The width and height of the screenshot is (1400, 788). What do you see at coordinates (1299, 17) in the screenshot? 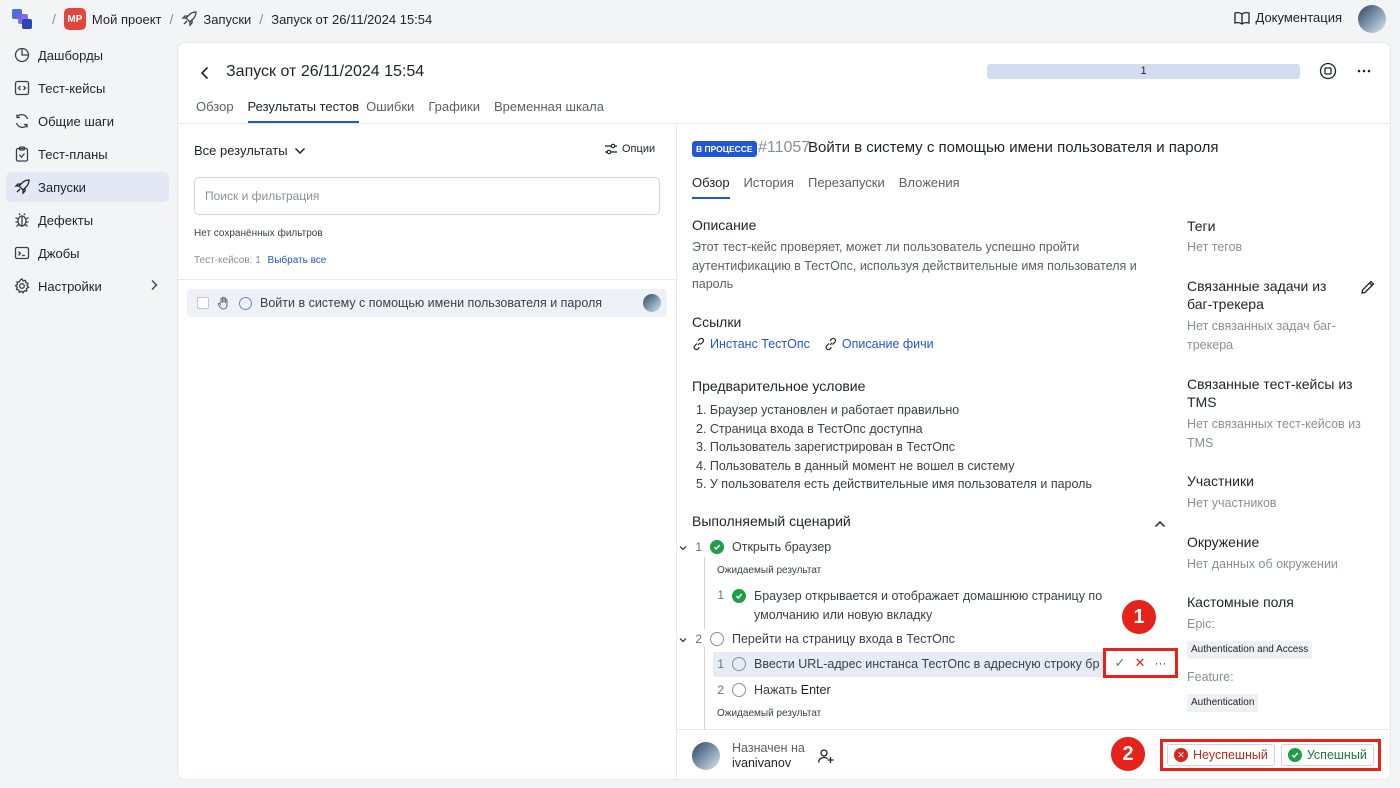
I see `documentation-label: Документация` at bounding box center [1299, 17].